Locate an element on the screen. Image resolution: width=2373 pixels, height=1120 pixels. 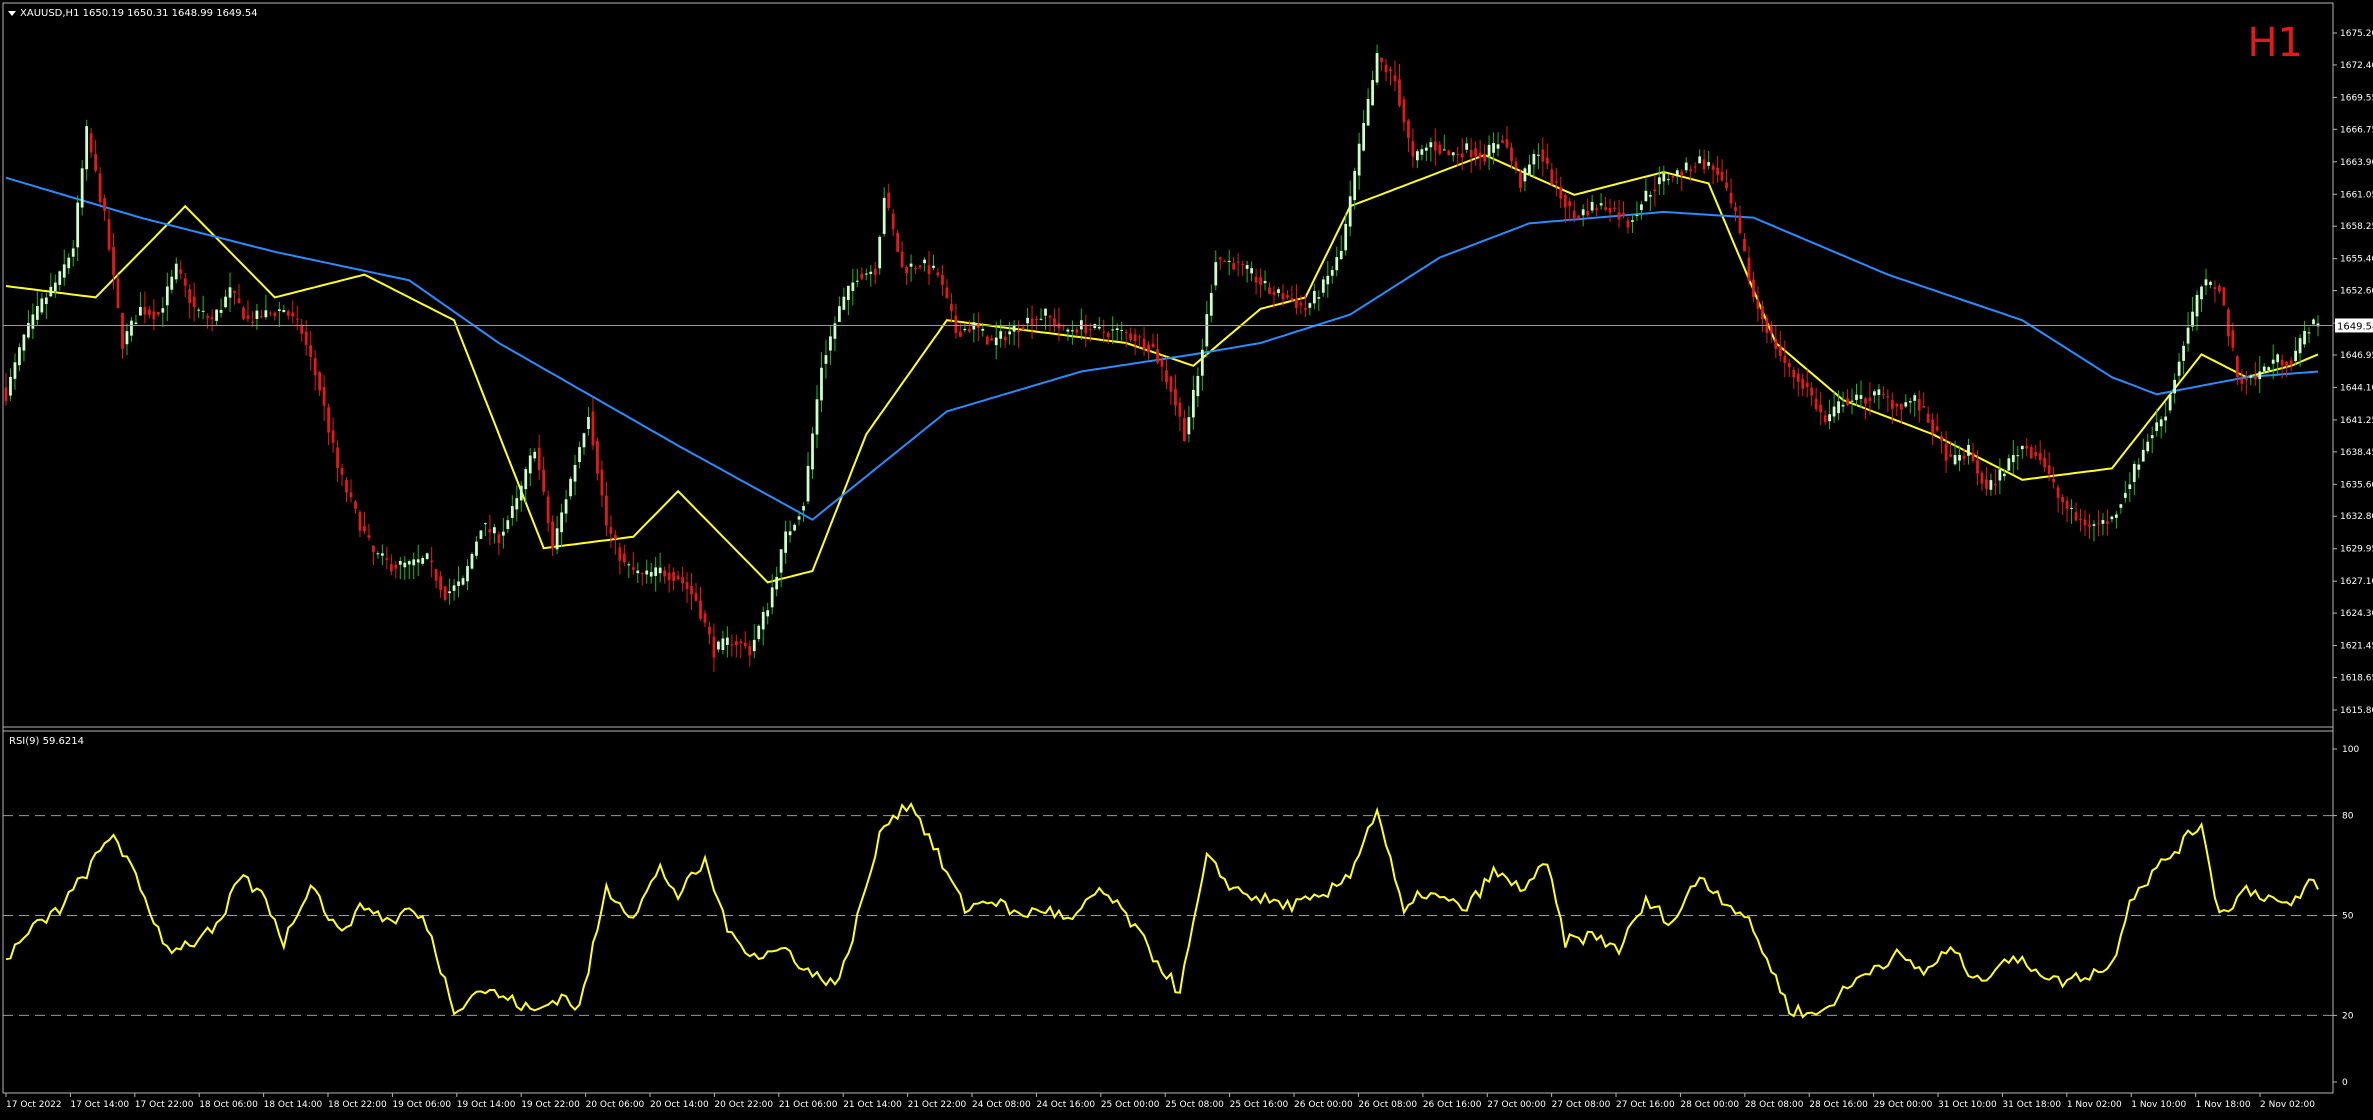
price-tick-label: 1629.95 is located at coordinates (2356, 550).